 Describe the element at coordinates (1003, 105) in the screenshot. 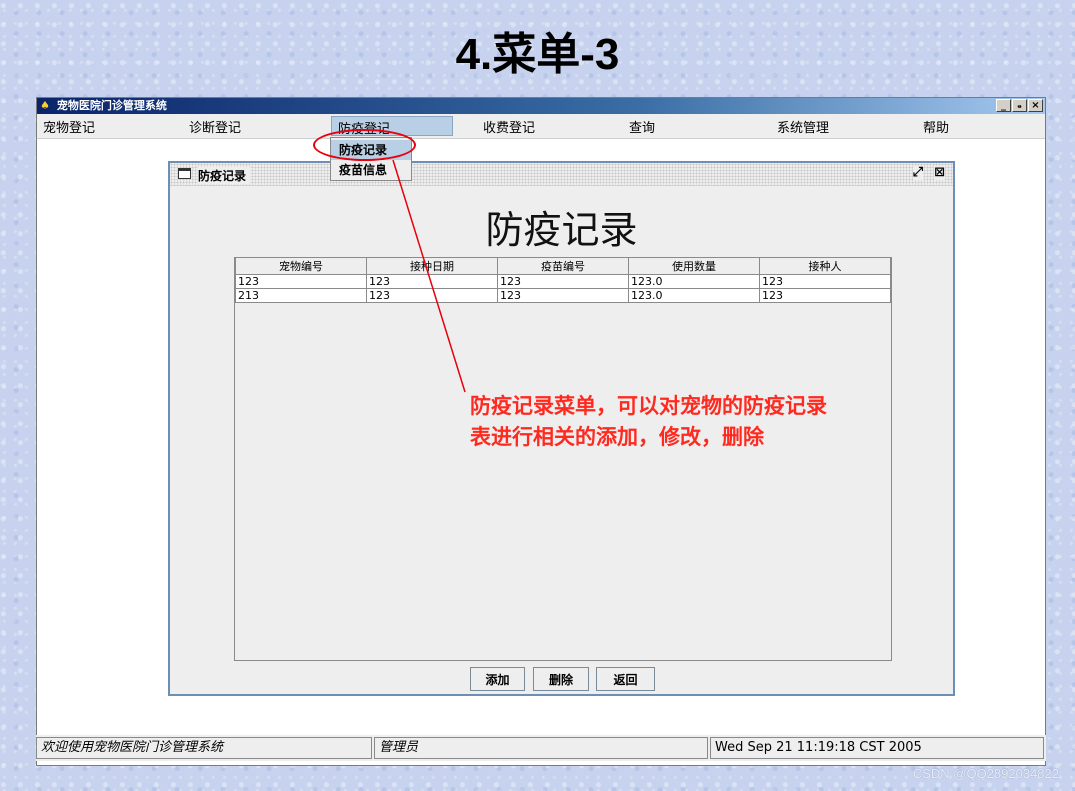

I see `minimize-button: _` at that location.